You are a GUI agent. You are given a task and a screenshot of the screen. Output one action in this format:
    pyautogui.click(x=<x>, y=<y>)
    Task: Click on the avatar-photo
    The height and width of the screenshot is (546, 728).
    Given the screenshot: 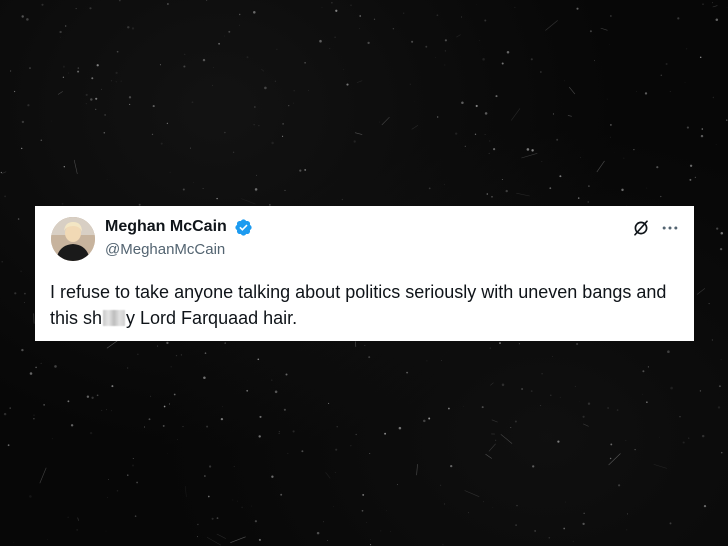 What is the action you would take?
    pyautogui.click(x=73, y=239)
    